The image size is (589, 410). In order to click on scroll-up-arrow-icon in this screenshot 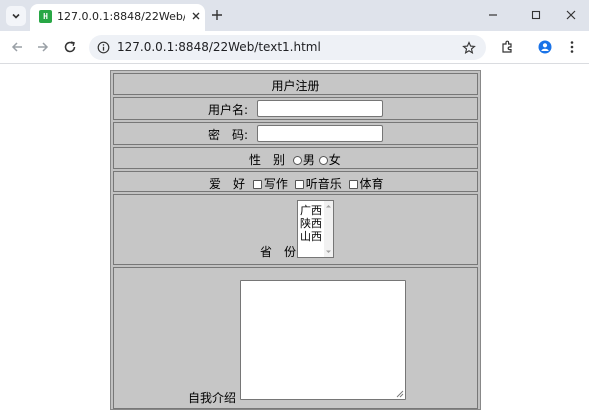, I will do `click(328, 206)`.